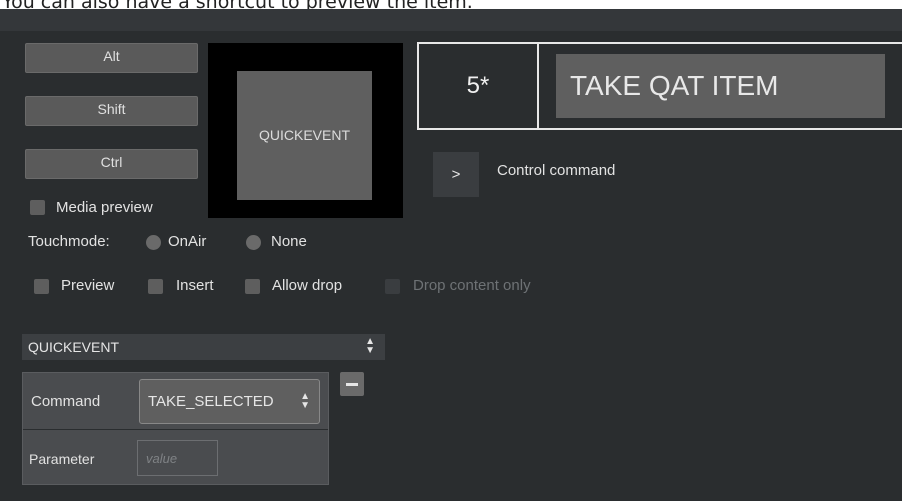 This screenshot has width=902, height=501. Describe the element at coordinates (252, 286) in the screenshot. I see `allow-drop-checkbox` at that location.